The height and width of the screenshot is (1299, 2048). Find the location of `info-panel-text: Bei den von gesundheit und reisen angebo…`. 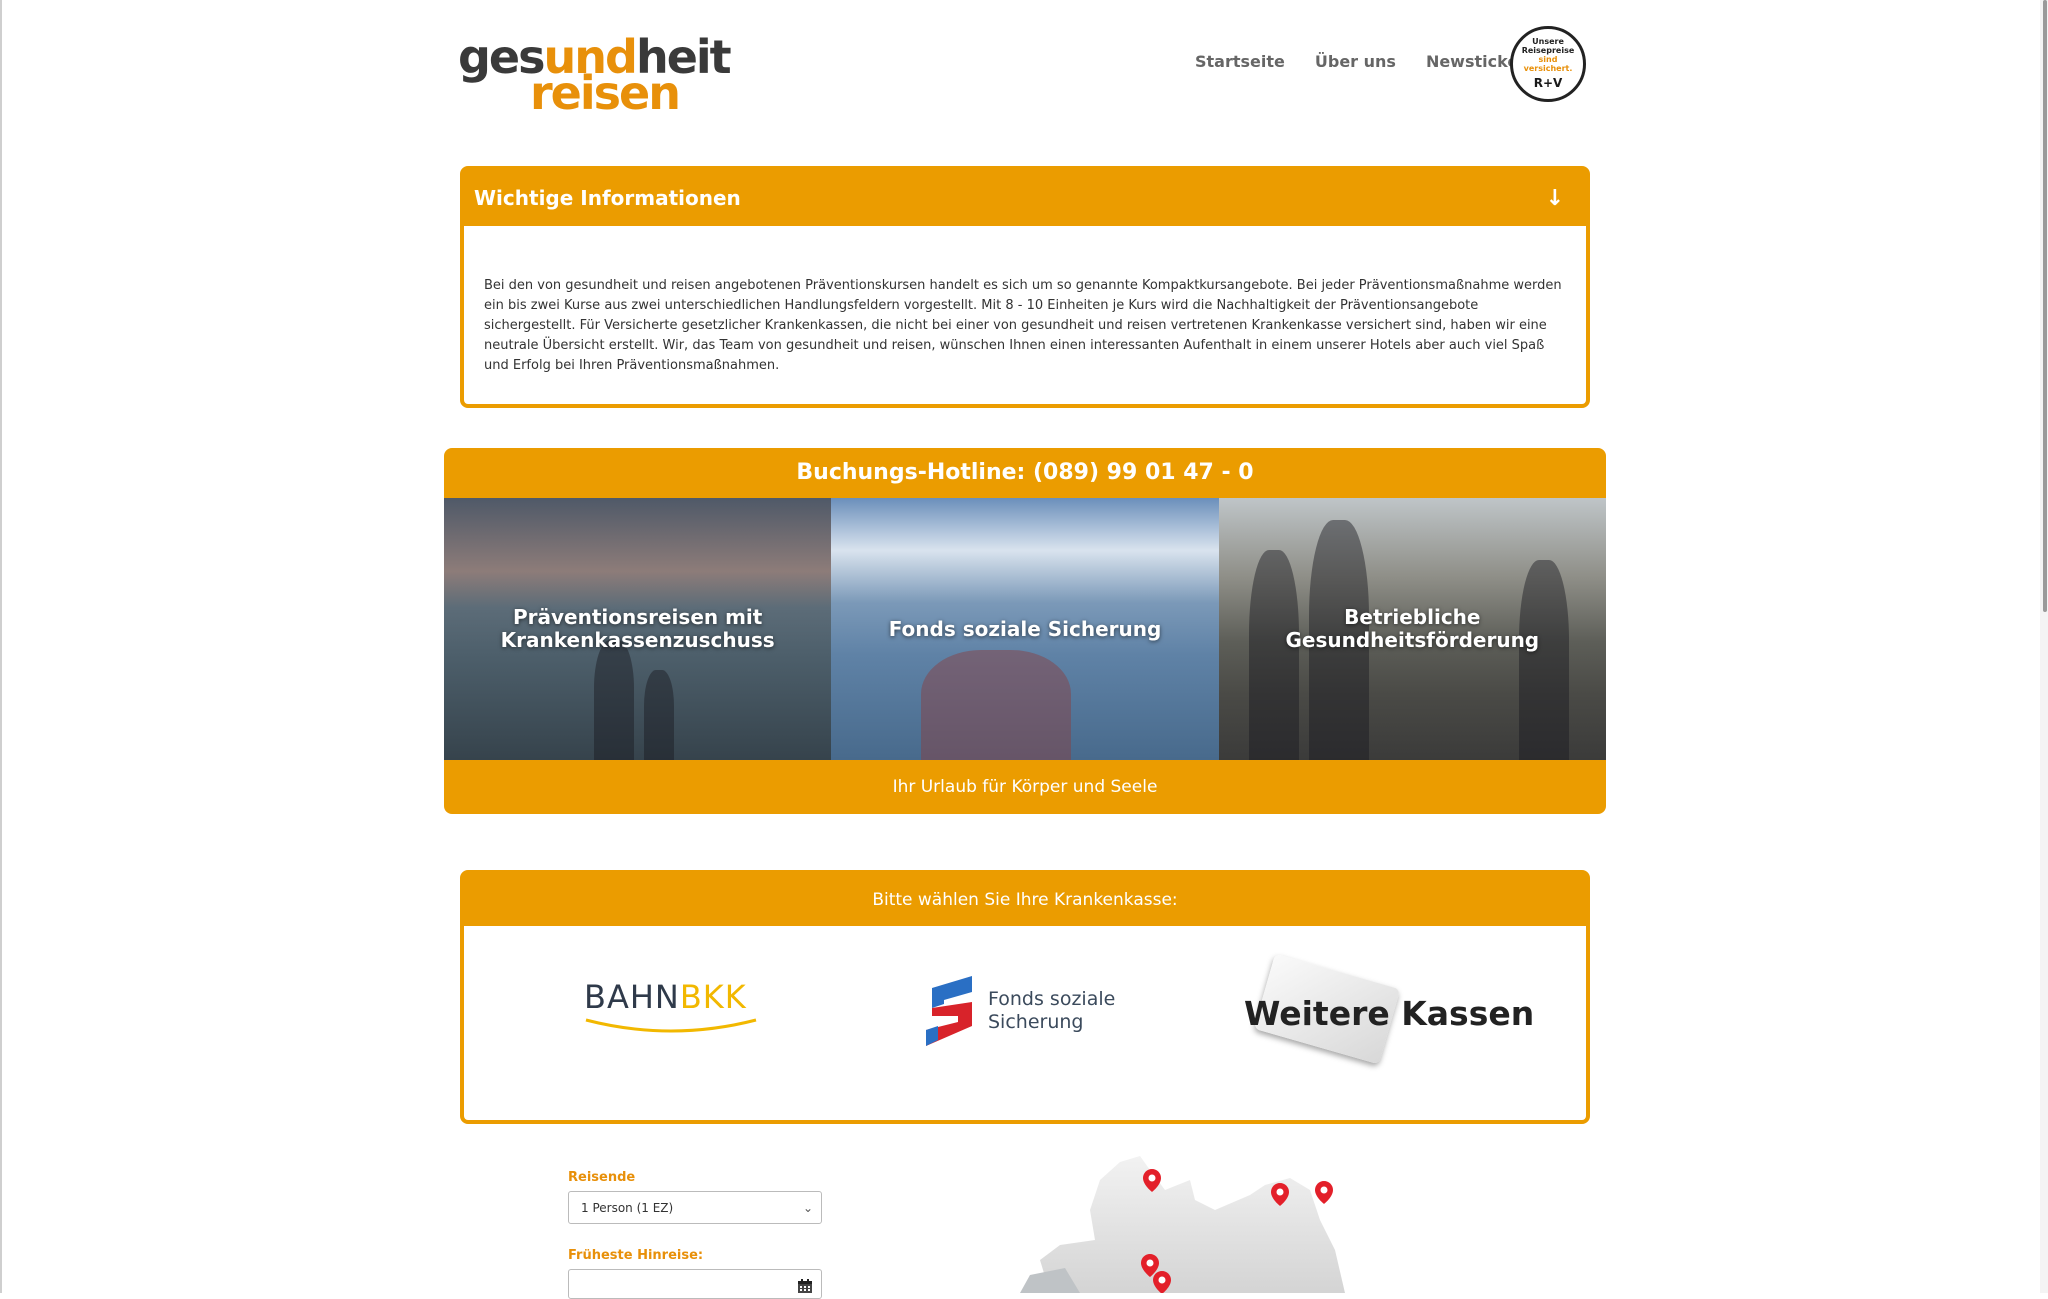

info-panel-text: Bei den von gesundheit und reisen angebo… is located at coordinates (1023, 325).